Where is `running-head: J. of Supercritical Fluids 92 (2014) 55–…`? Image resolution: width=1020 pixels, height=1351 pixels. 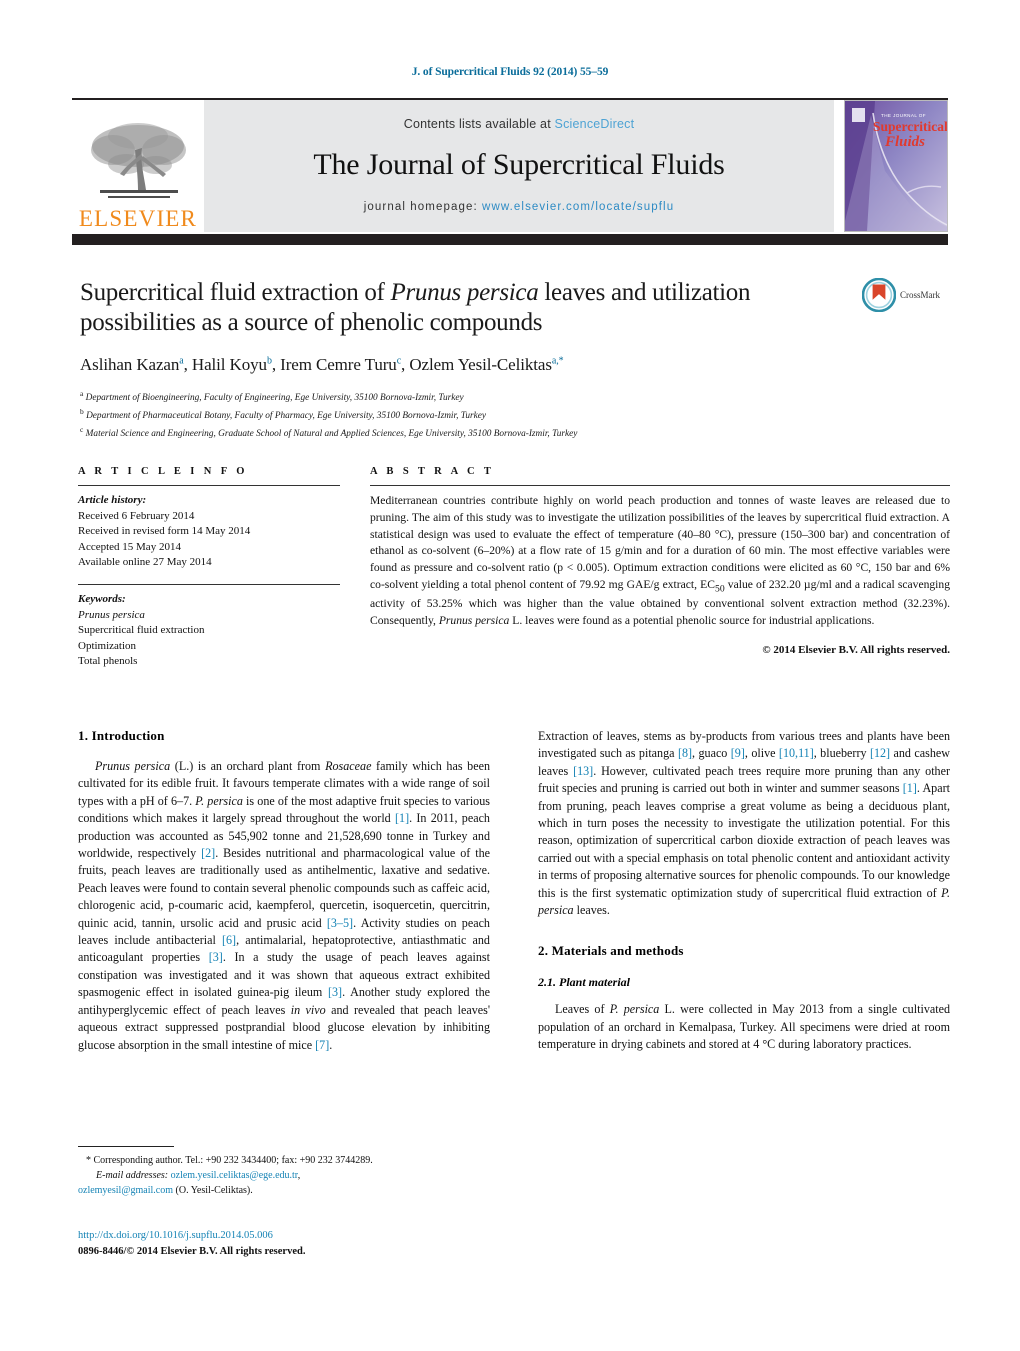 running-head: J. of Supercritical Fluids 92 (2014) 55–… is located at coordinates (510, 72).